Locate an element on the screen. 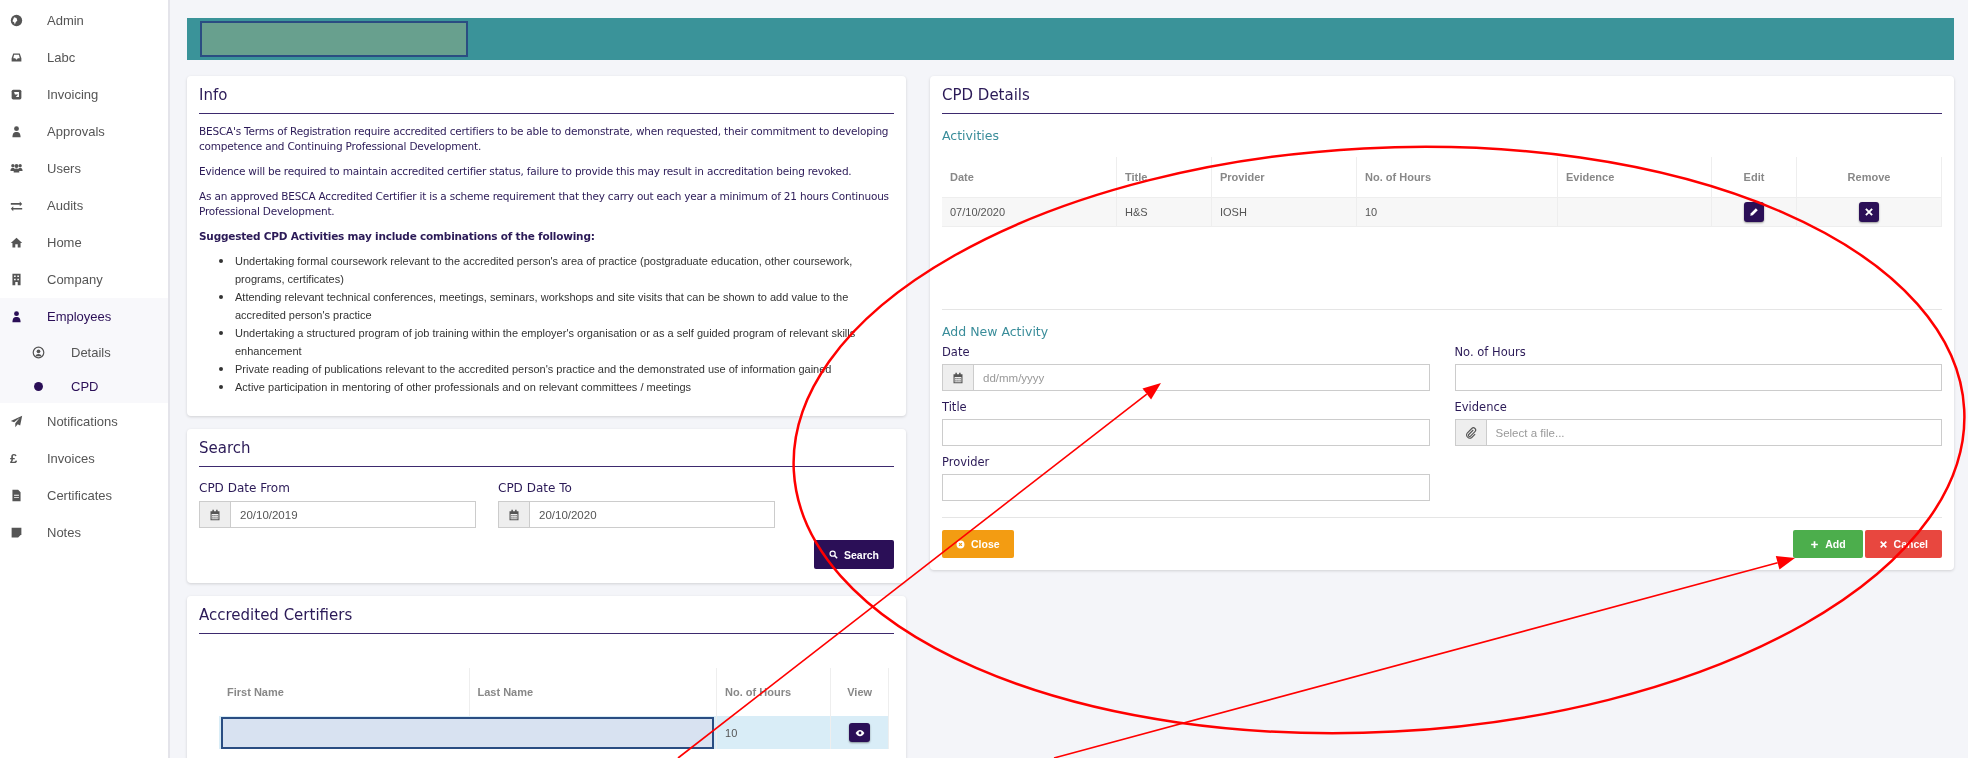 This screenshot has height=758, width=1968. user-circle-icon is located at coordinates (38, 352).